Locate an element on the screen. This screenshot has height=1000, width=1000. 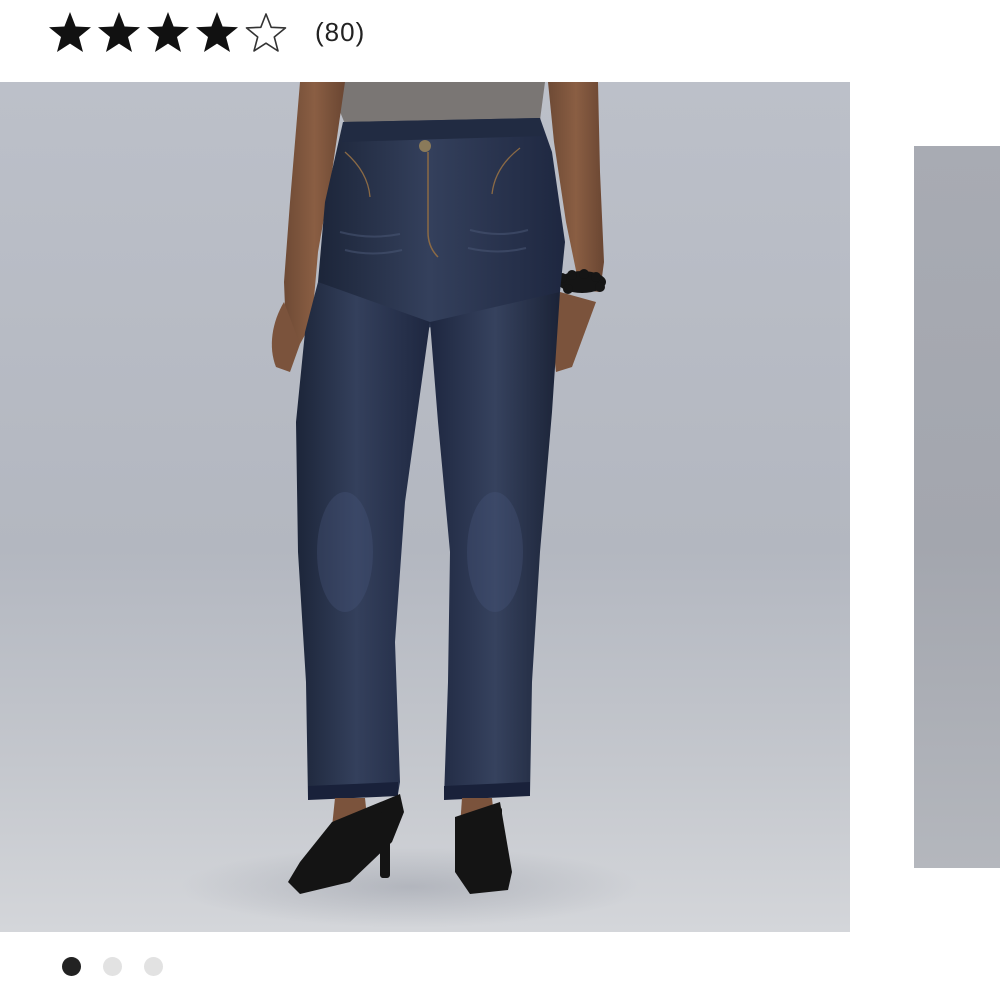
product-image-next-peek is located at coordinates (957, 507).